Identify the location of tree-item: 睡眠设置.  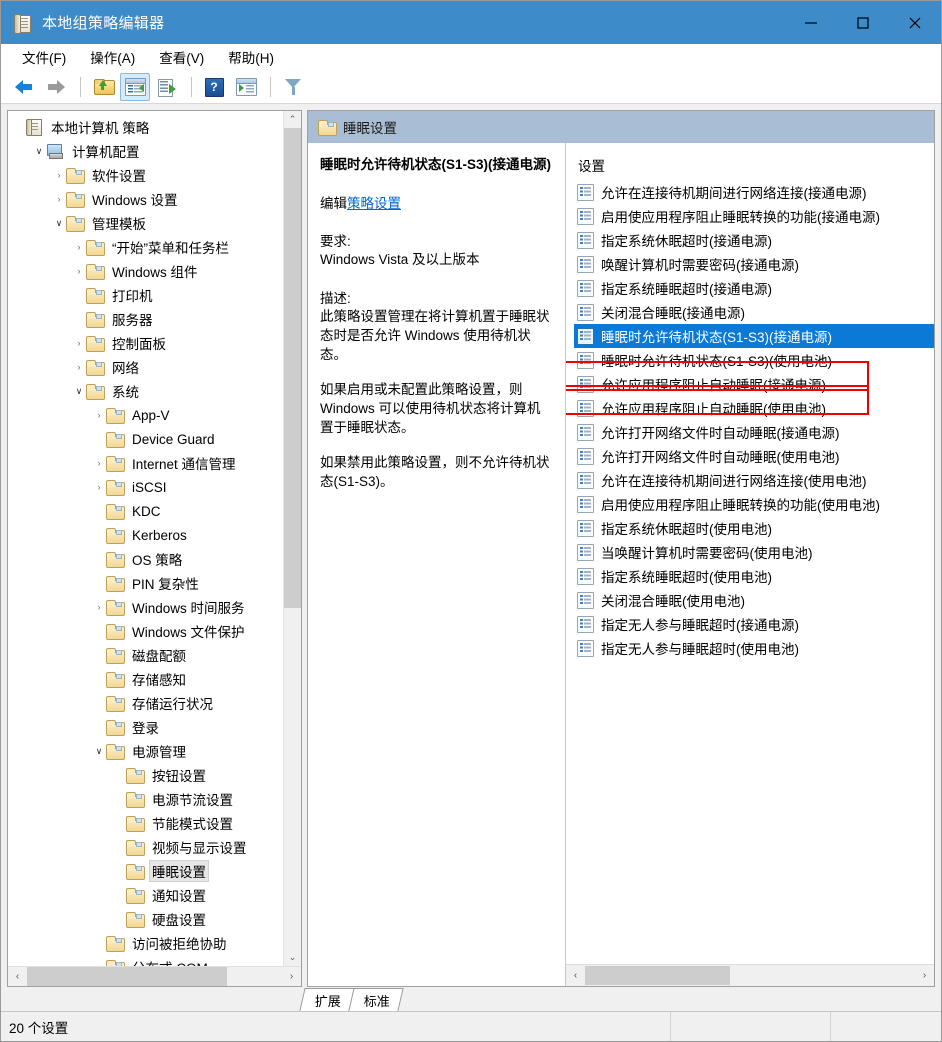
(145, 871).